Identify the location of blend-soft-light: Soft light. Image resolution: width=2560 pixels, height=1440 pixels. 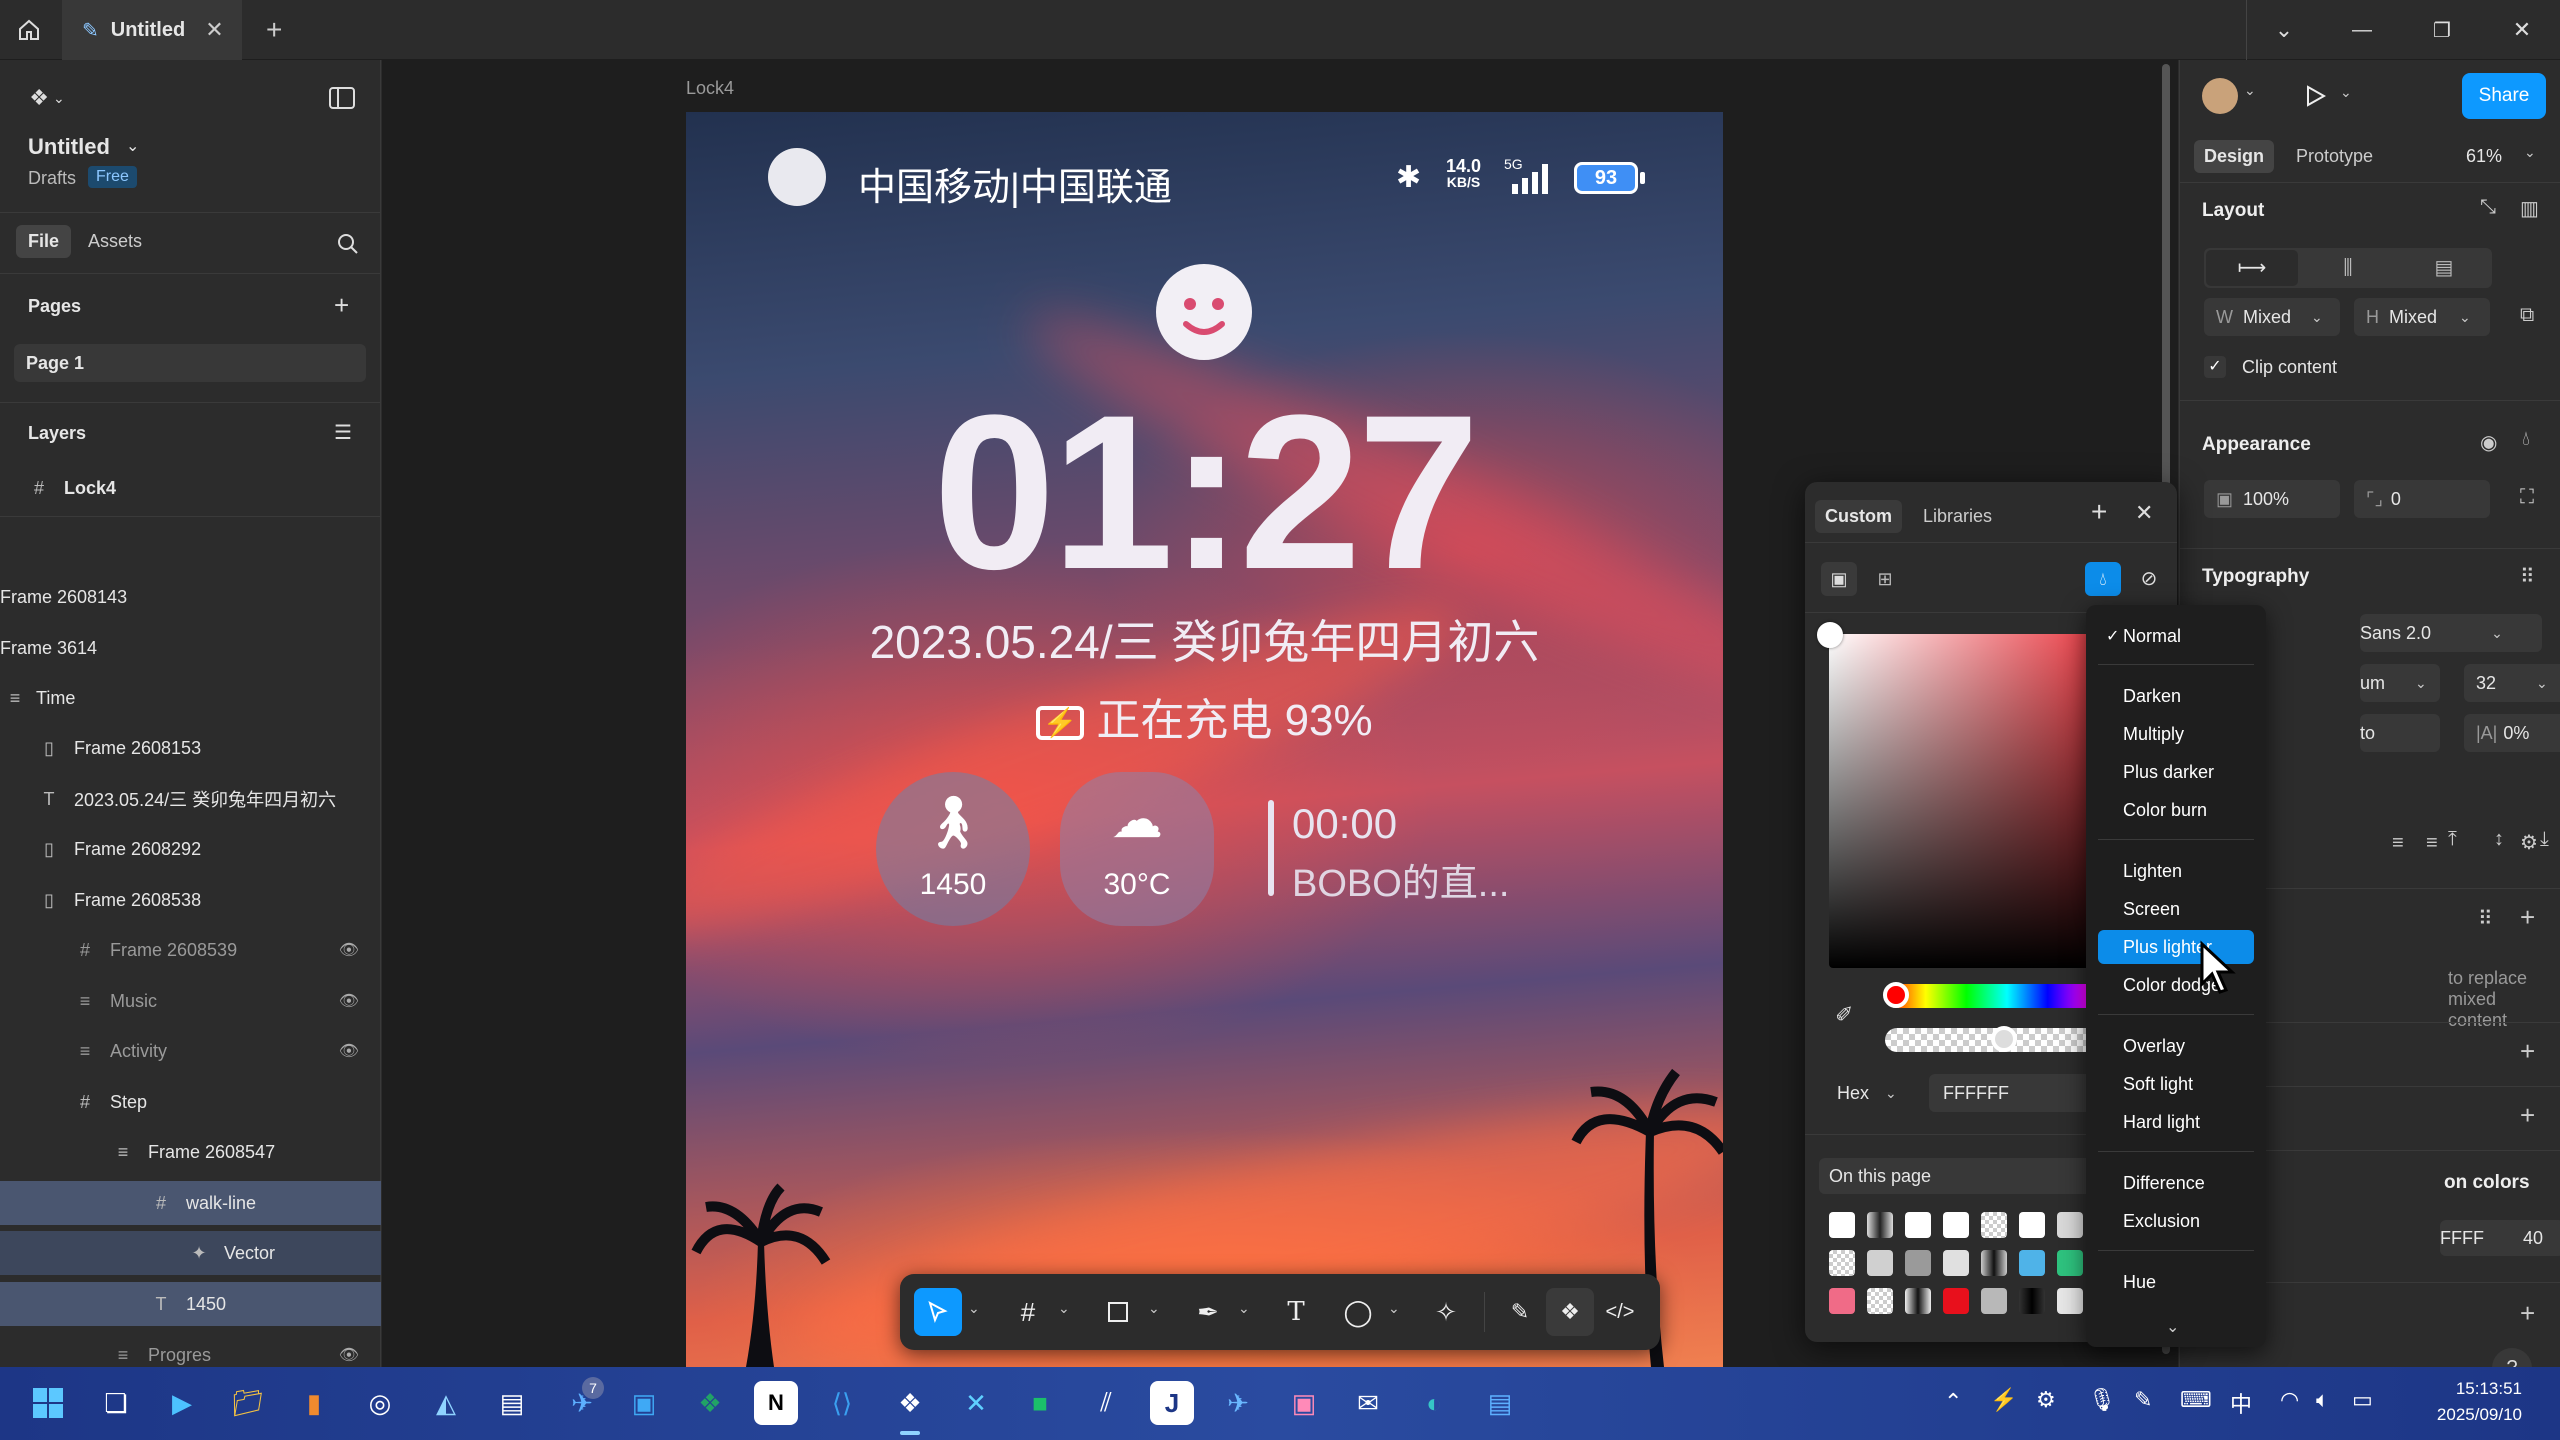
(2176, 1084).